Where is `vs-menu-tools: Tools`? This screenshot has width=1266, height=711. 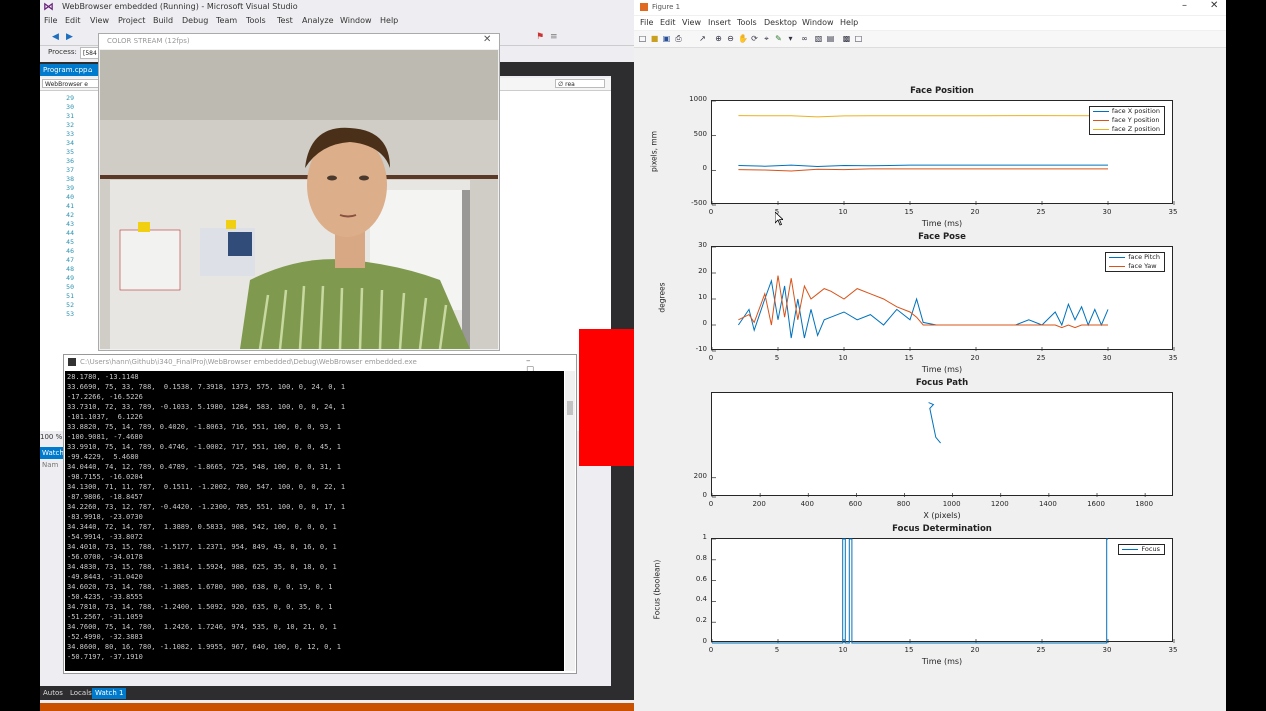 vs-menu-tools: Tools is located at coordinates (256, 20).